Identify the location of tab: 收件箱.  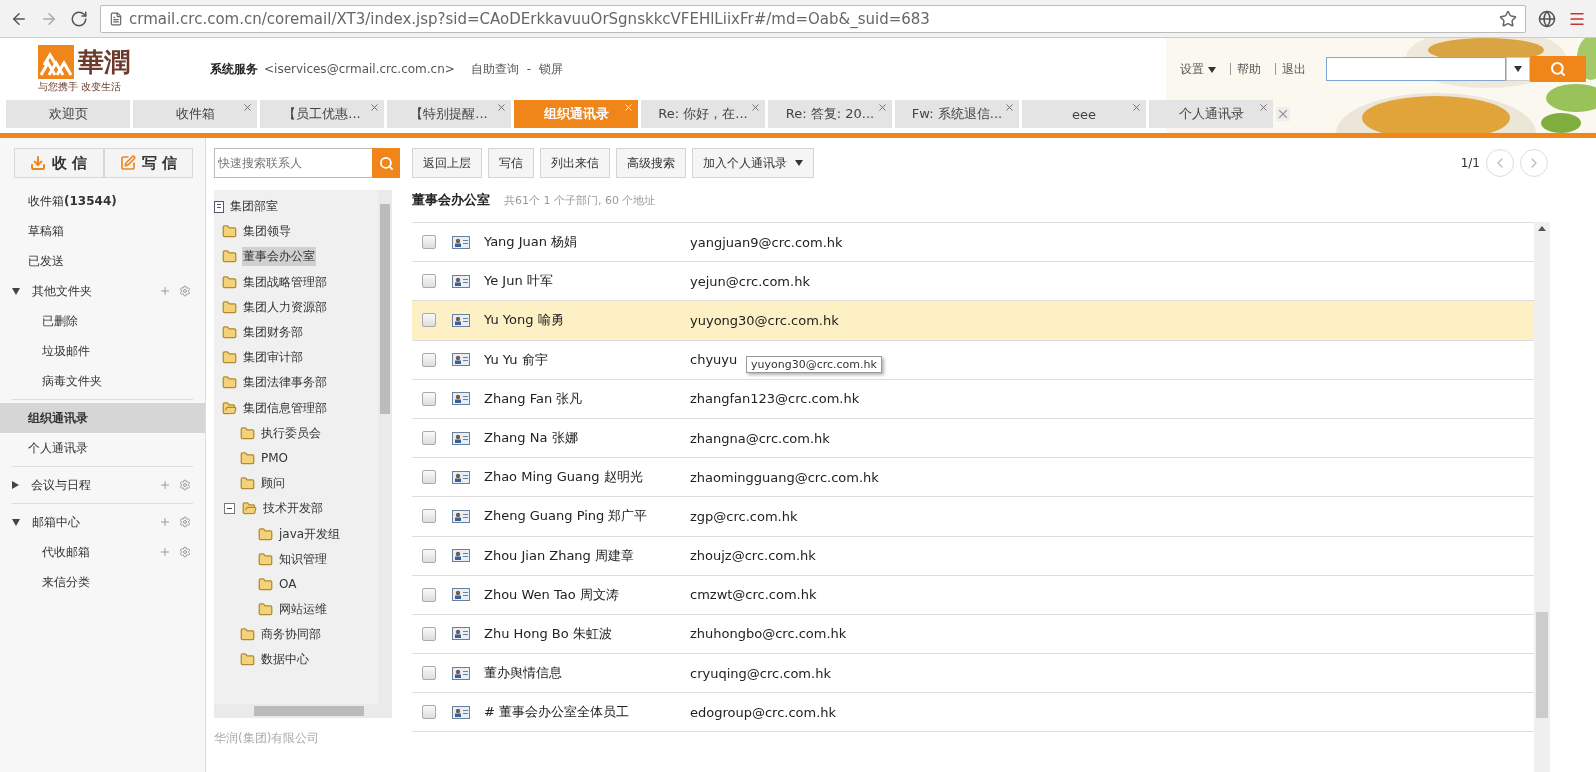
(195, 114).